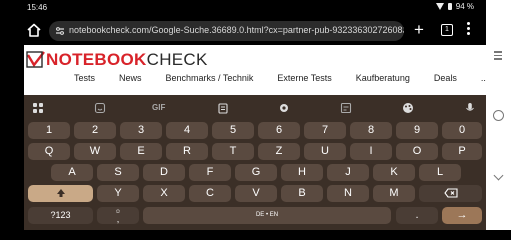  Describe the element at coordinates (440, 172) in the screenshot. I see `key-l: L` at that location.